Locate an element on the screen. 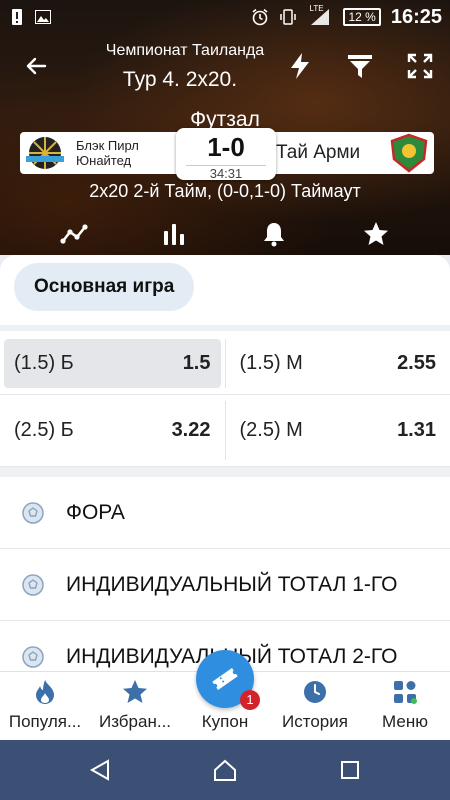 This screenshot has width=450, height=800. match-timer: 34:31 is located at coordinates (226, 173).